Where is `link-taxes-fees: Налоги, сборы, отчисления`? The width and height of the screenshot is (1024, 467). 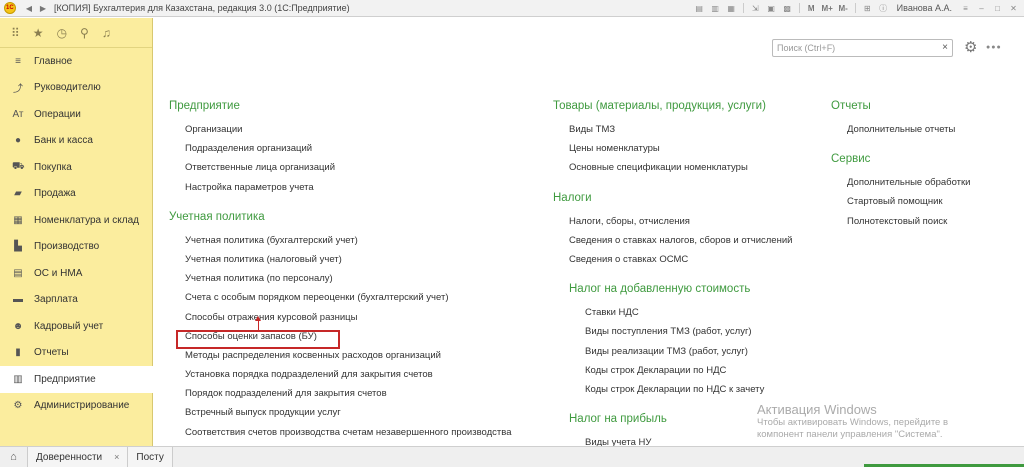 link-taxes-fees: Налоги, сборы, отчисления is located at coordinates (672, 221).